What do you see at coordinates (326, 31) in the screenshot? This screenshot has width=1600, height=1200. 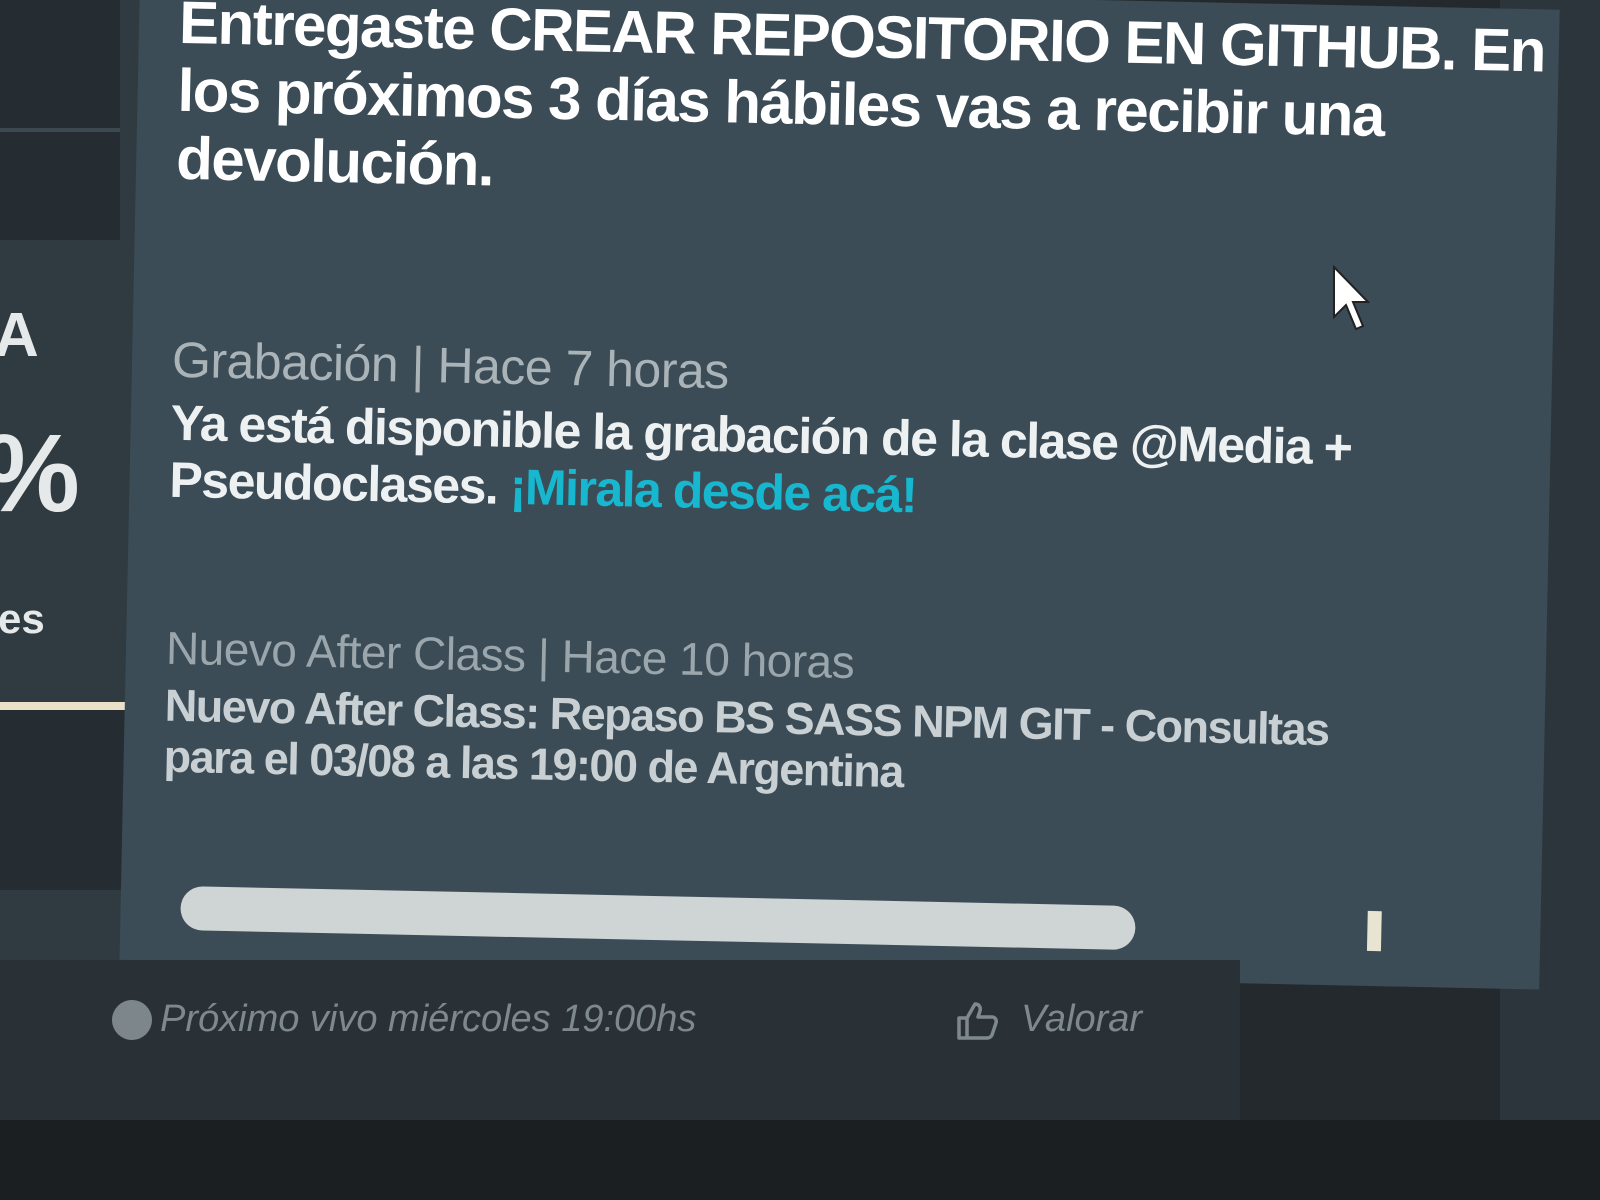 I see `notification-body-prefix: Entregaste` at bounding box center [326, 31].